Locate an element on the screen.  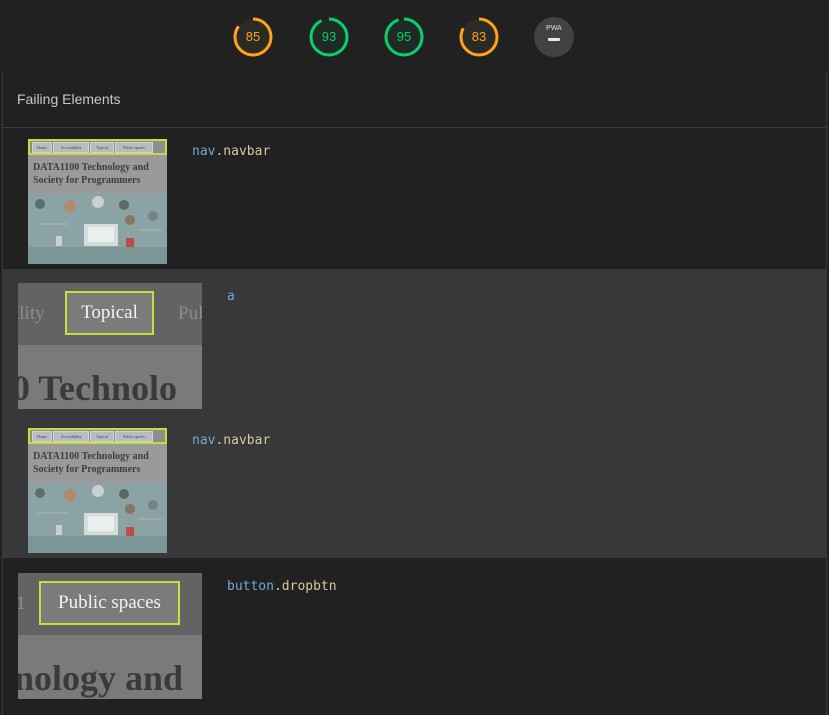
element-selector: button.dropbtn is located at coordinates (282, 586).